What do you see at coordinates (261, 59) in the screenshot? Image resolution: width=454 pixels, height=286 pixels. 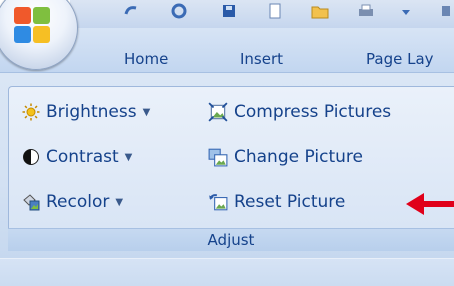 I see `tab-insert: Insert` at bounding box center [261, 59].